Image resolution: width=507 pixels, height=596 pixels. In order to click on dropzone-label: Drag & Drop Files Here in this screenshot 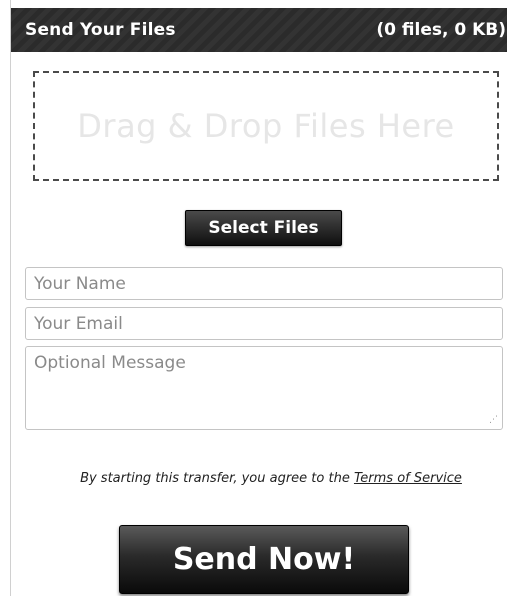, I will do `click(266, 126)`.